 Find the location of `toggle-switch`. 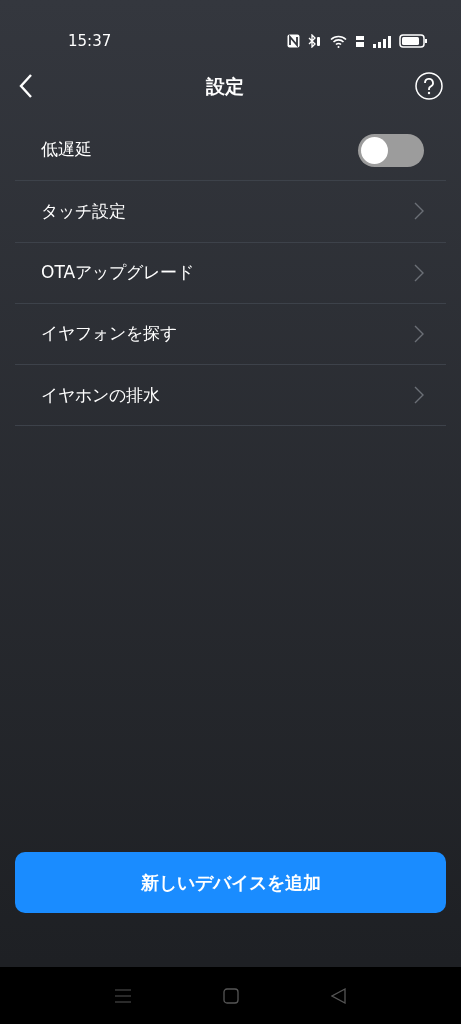

toggle-switch is located at coordinates (391, 150).